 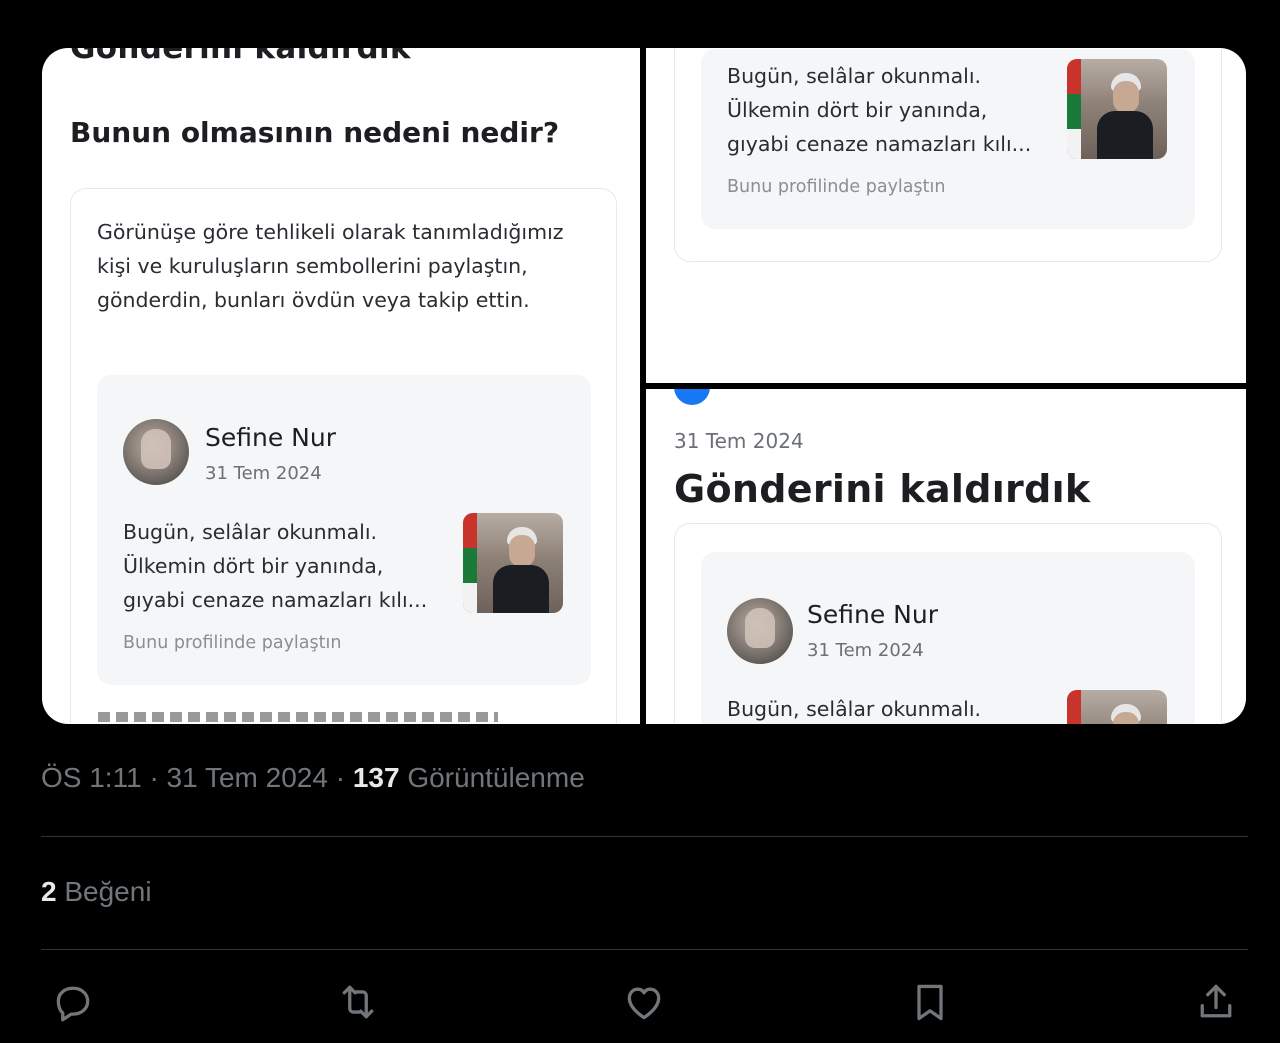 What do you see at coordinates (739, 441) in the screenshot?
I see `notice-date: 31 Tem 2024` at bounding box center [739, 441].